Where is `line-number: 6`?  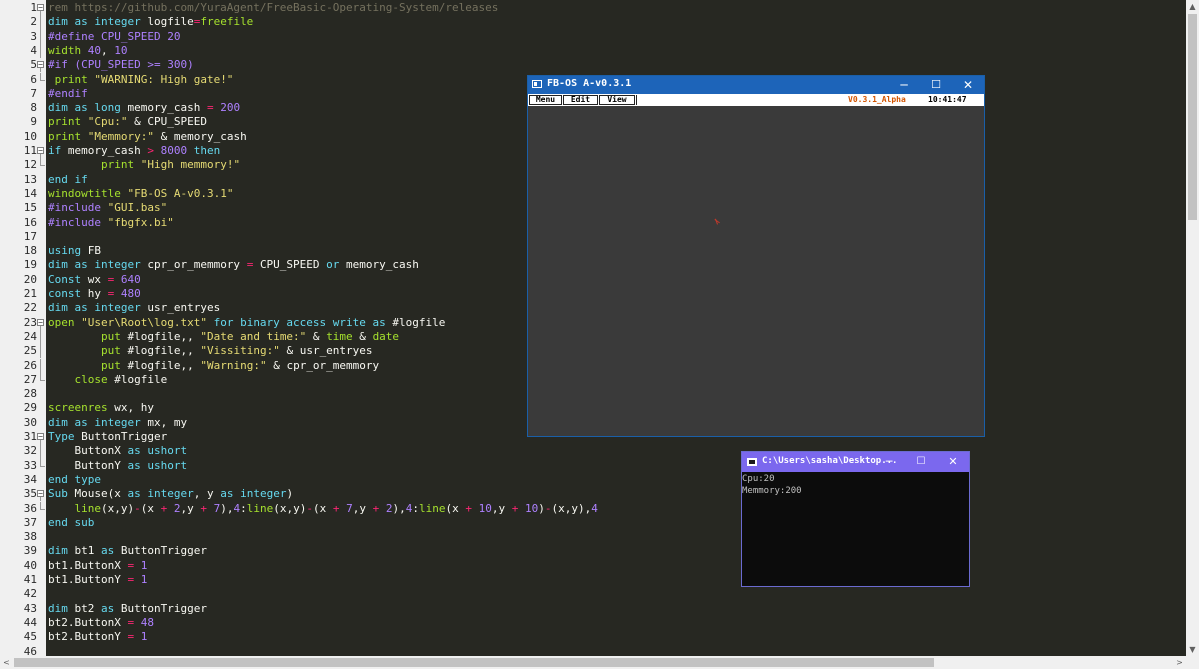
line-number: 6 is located at coordinates (33, 79).